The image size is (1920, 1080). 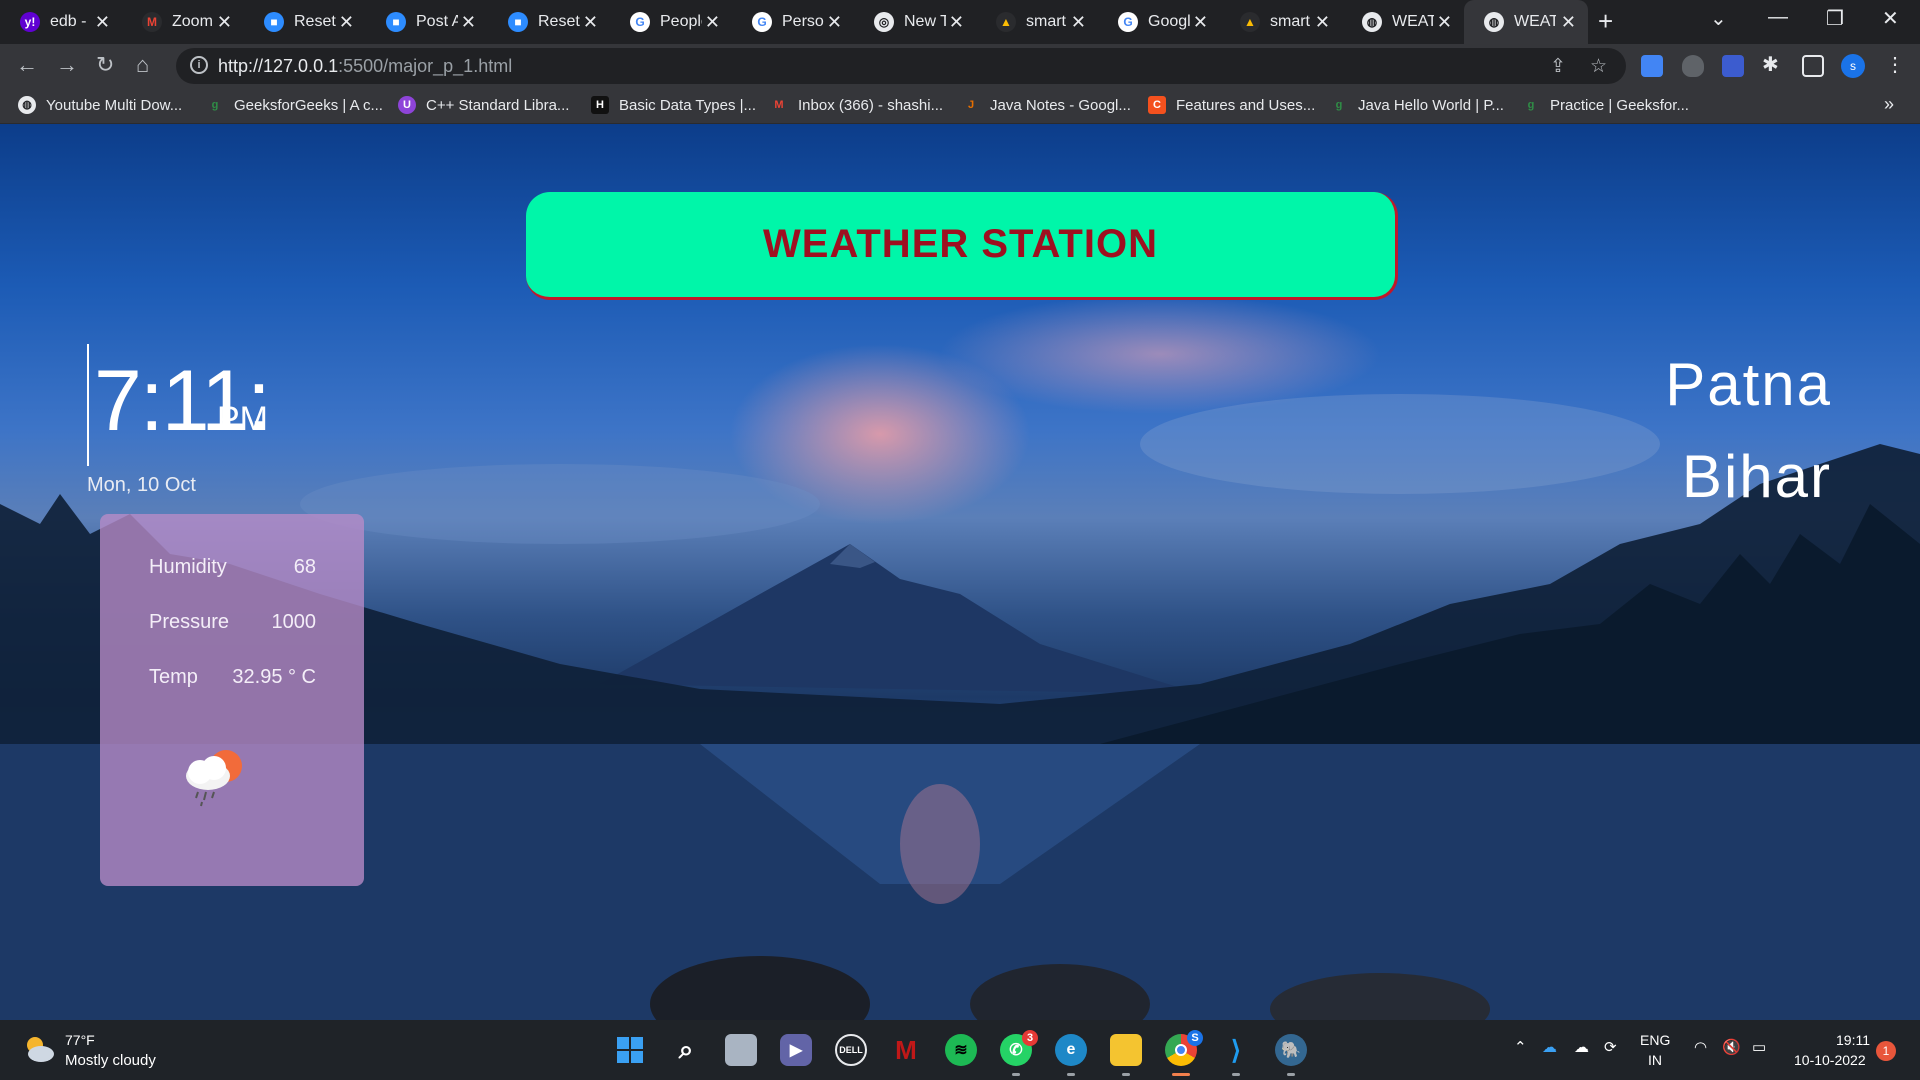 I want to click on edge-icon: e, so click(x=1071, y=1050).